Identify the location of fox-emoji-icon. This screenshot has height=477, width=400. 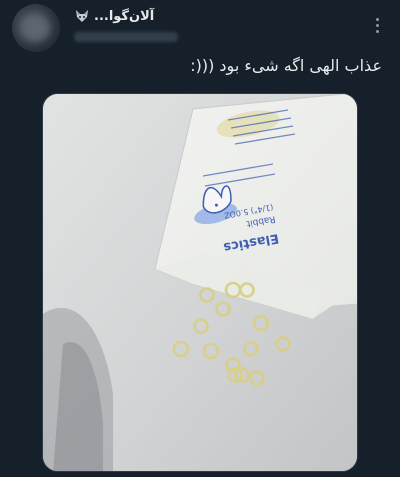
(82, 16).